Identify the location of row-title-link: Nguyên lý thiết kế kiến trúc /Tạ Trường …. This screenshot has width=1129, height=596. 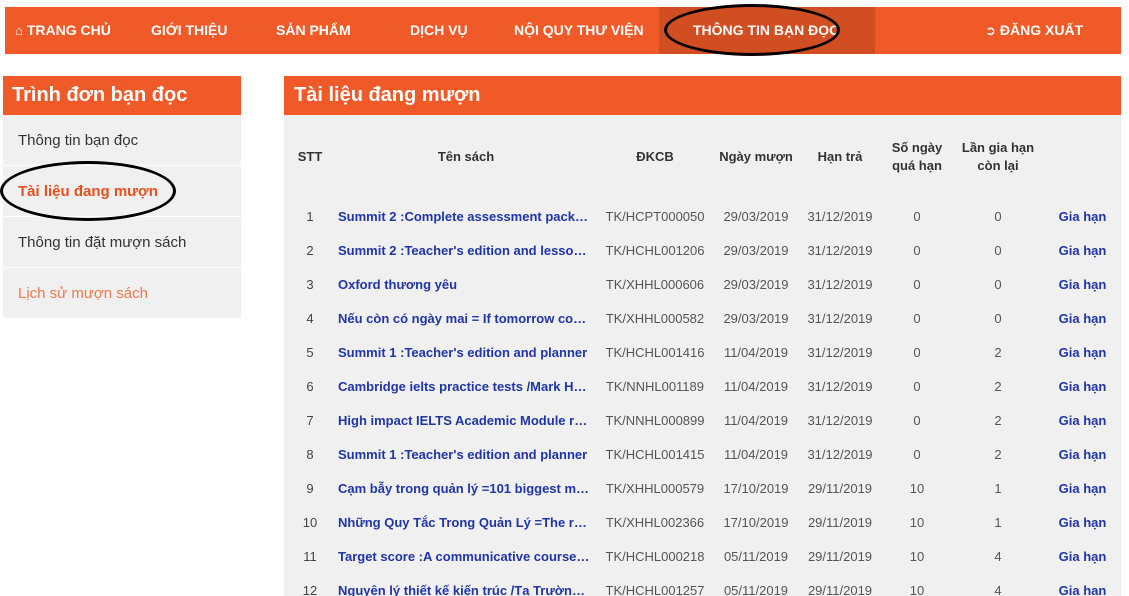
(466, 584).